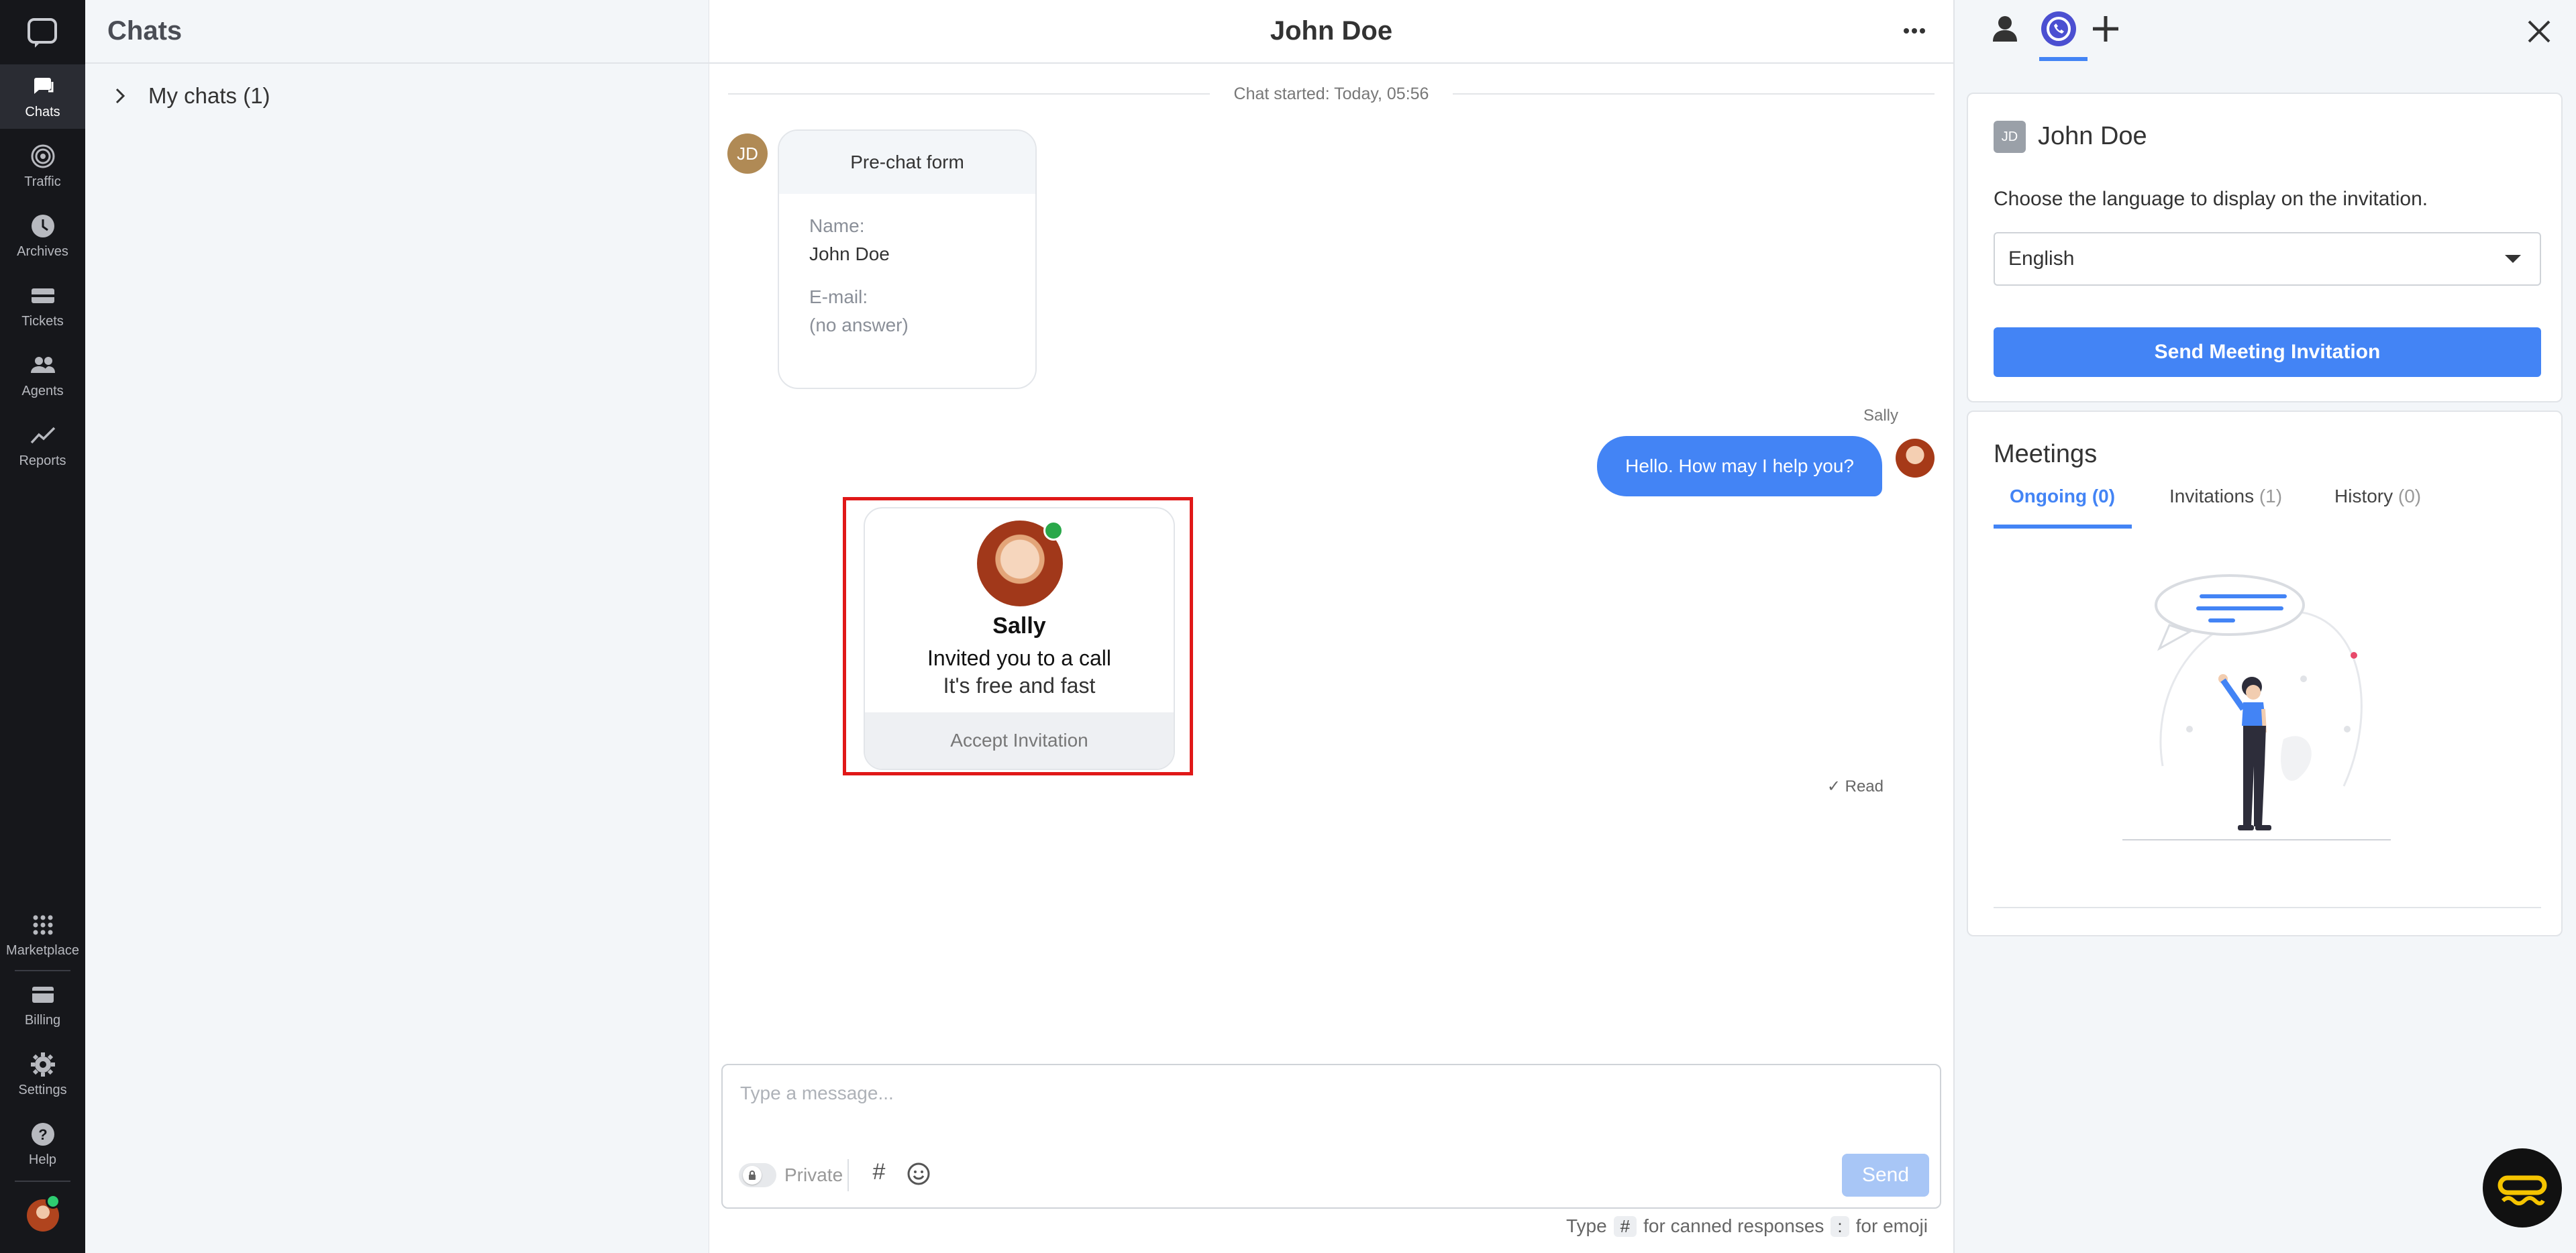  I want to click on nav-agents-label: Agents, so click(42, 391).